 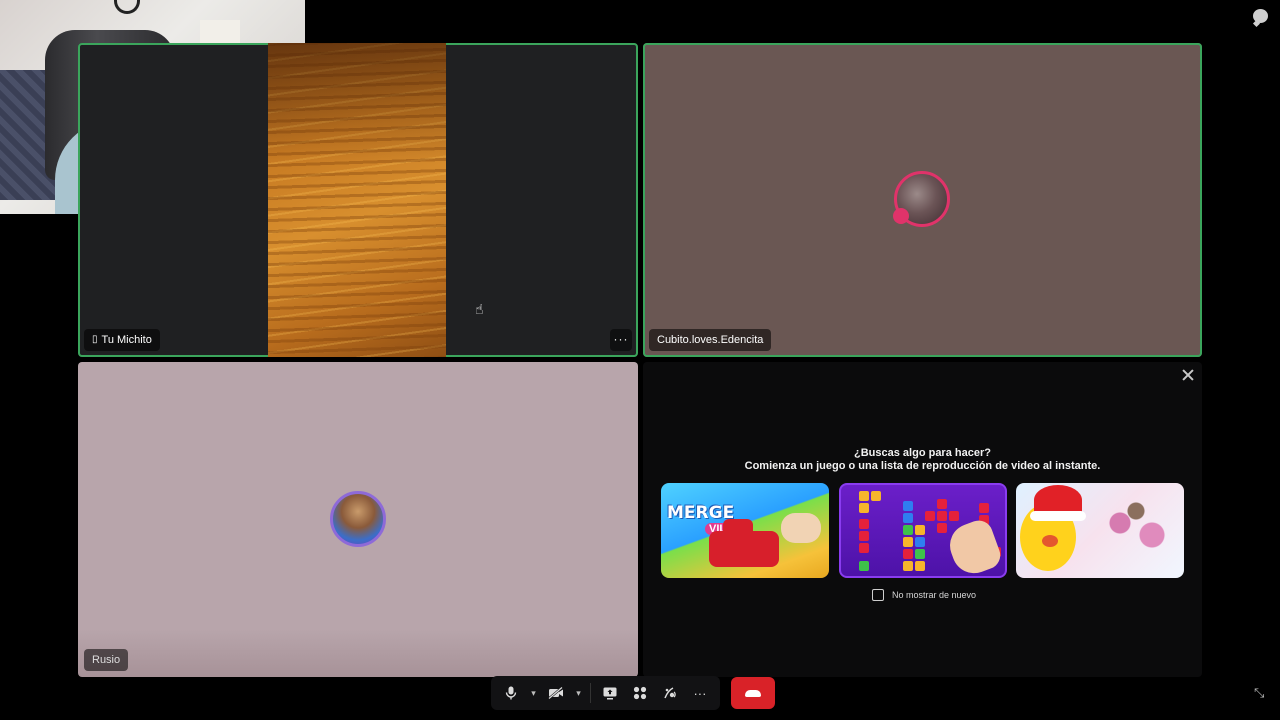 I want to click on phone-icon: ▯, so click(x=95, y=339).